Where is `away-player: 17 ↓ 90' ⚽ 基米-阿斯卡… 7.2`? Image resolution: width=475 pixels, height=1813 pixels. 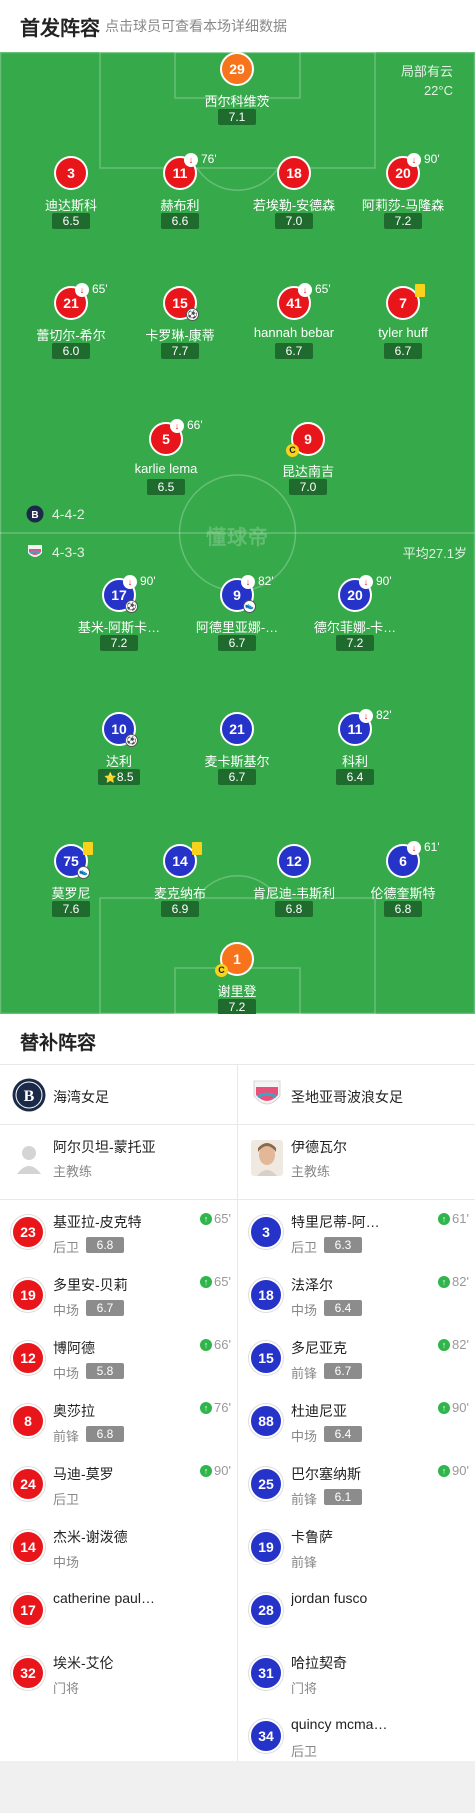
away-player: 17 ↓ 90' ⚽ 基米-阿斯卡… 7.2 is located at coordinates (119, 616).